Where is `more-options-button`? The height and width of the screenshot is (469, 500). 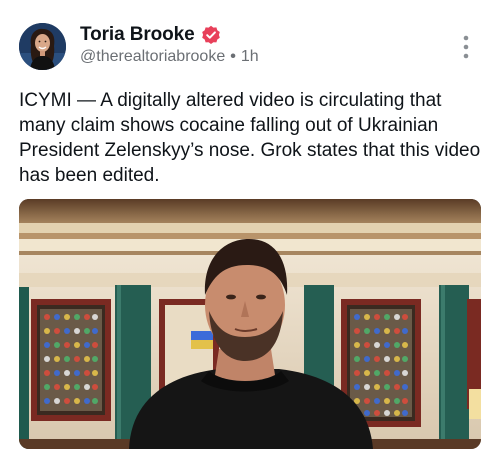
more-options-button is located at coordinates (466, 47).